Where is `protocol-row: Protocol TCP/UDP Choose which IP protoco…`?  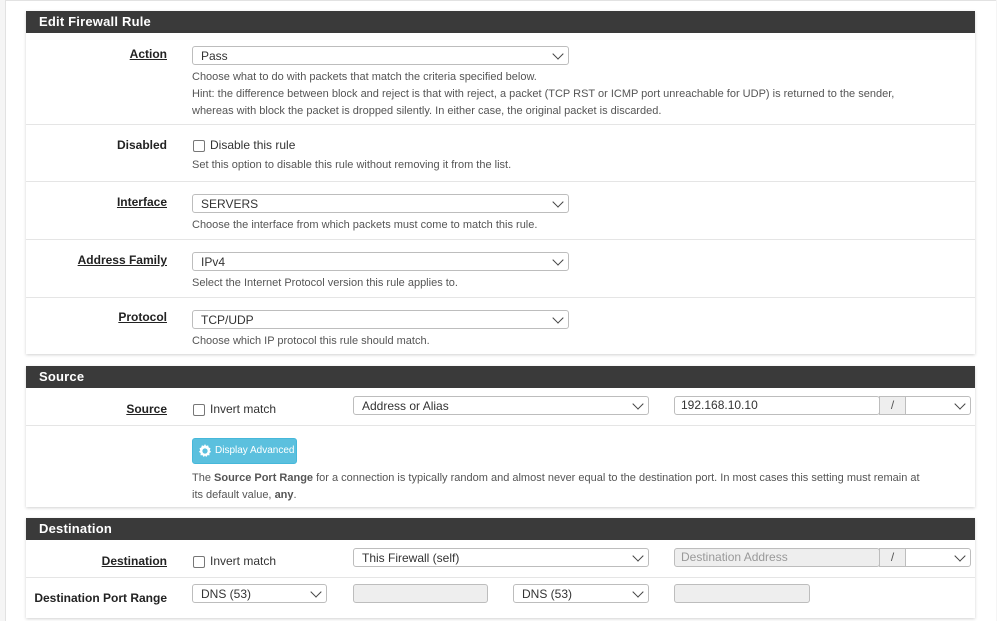
protocol-row: Protocol TCP/UDP Choose which IP protoco… is located at coordinates (500, 326).